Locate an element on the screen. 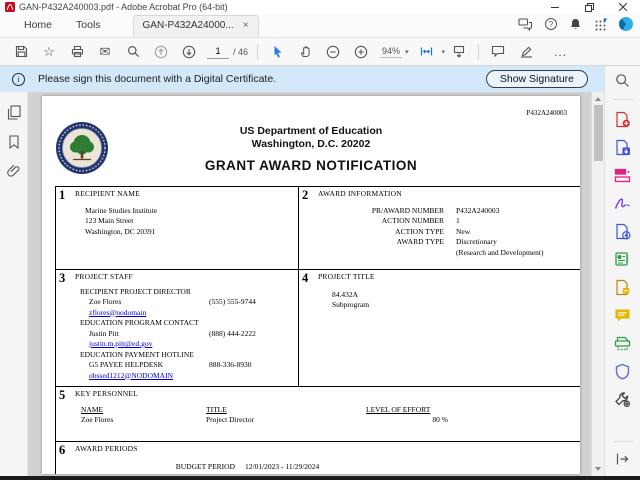 The width and height of the screenshot is (640, 480). box4-heading: PROJECT TITLE is located at coordinates (346, 276).